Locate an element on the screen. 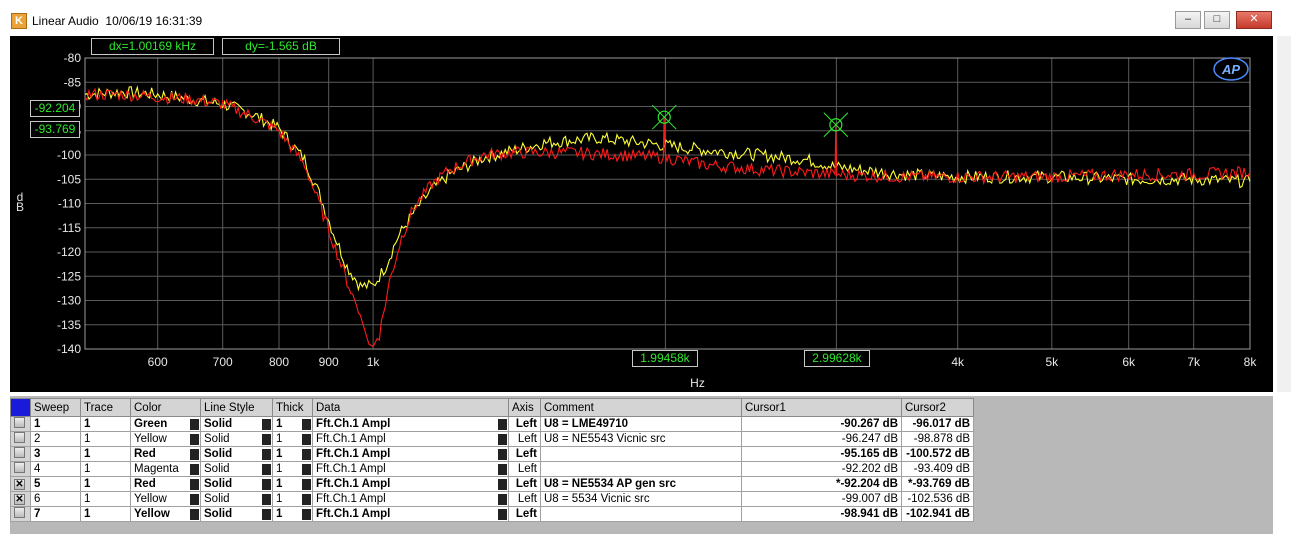  cell-cursor2: -93.409 dB is located at coordinates (937, 469).